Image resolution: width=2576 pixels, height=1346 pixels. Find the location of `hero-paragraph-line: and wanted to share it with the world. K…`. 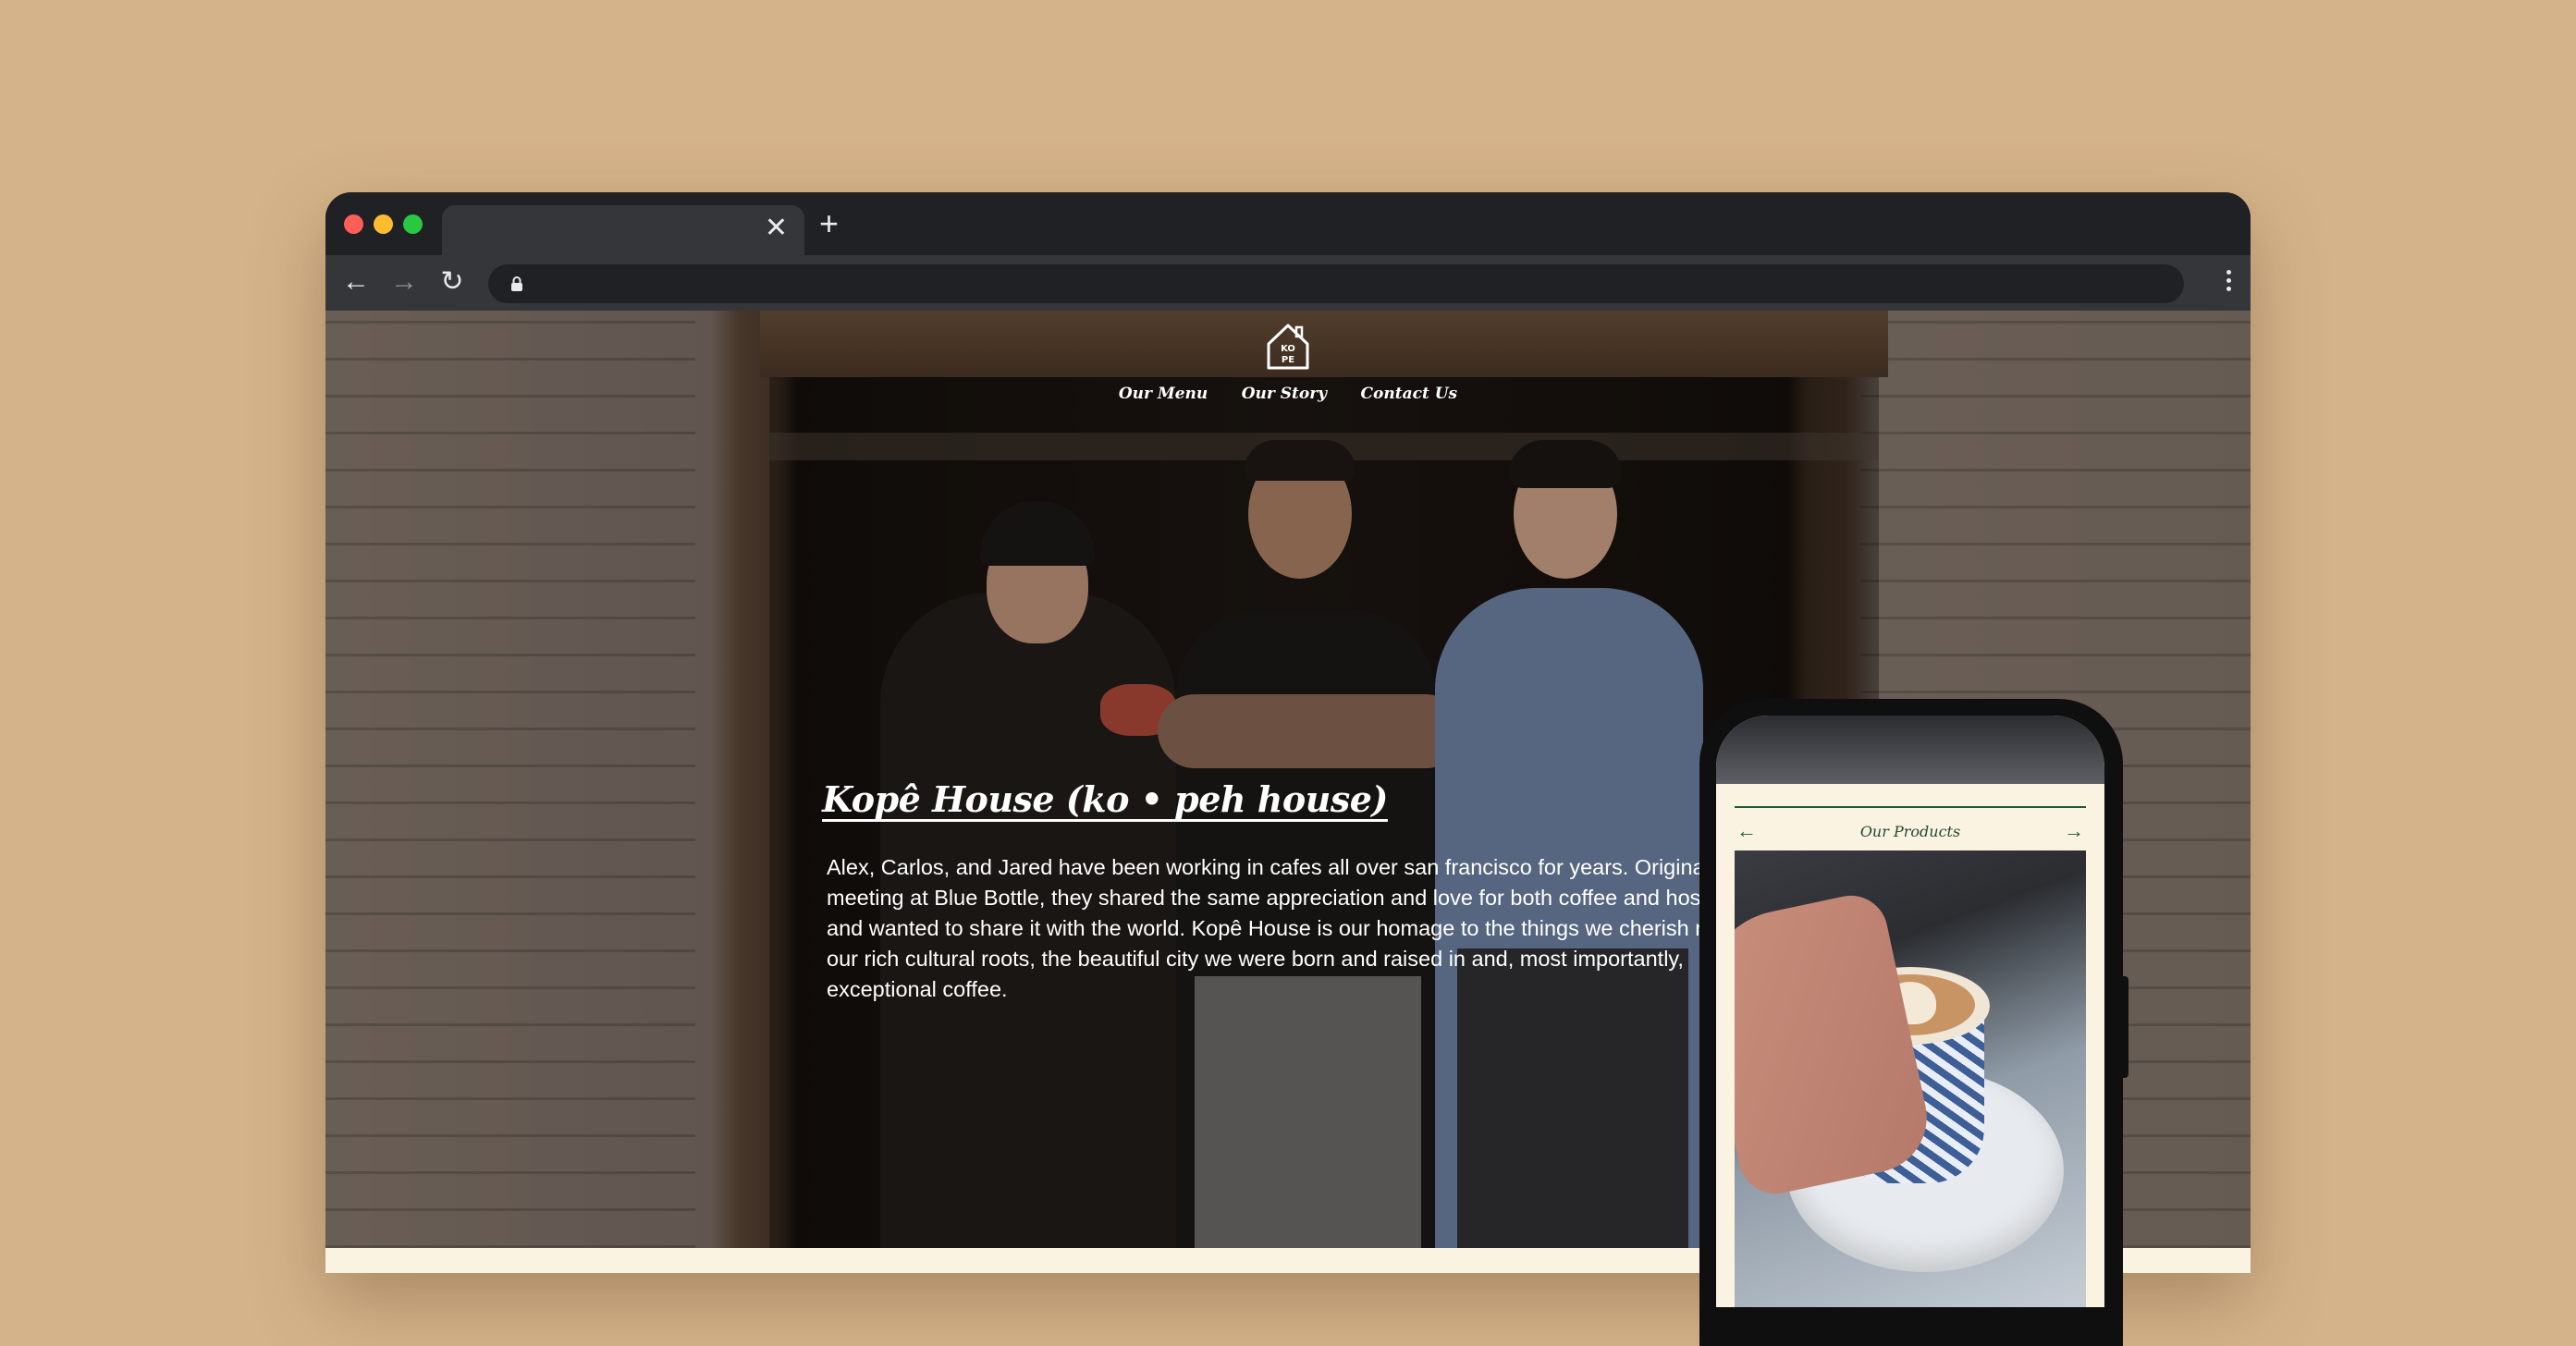

hero-paragraph-line: and wanted to share it with the world. K… is located at coordinates (1276, 928).